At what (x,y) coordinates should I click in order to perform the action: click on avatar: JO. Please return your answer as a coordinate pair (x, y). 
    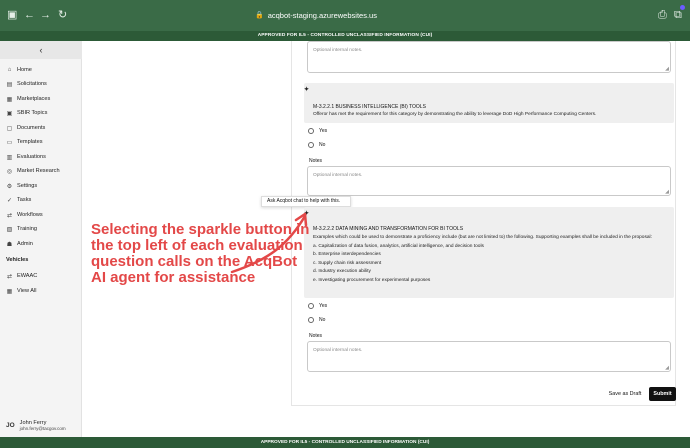
    Looking at the image, I should click on (10, 425).